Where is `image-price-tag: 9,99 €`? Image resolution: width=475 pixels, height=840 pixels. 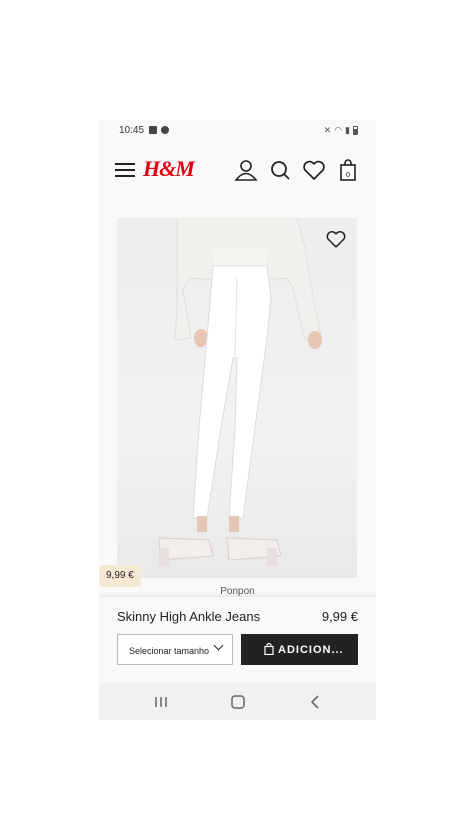
image-price-tag: 9,99 € is located at coordinates (120, 576).